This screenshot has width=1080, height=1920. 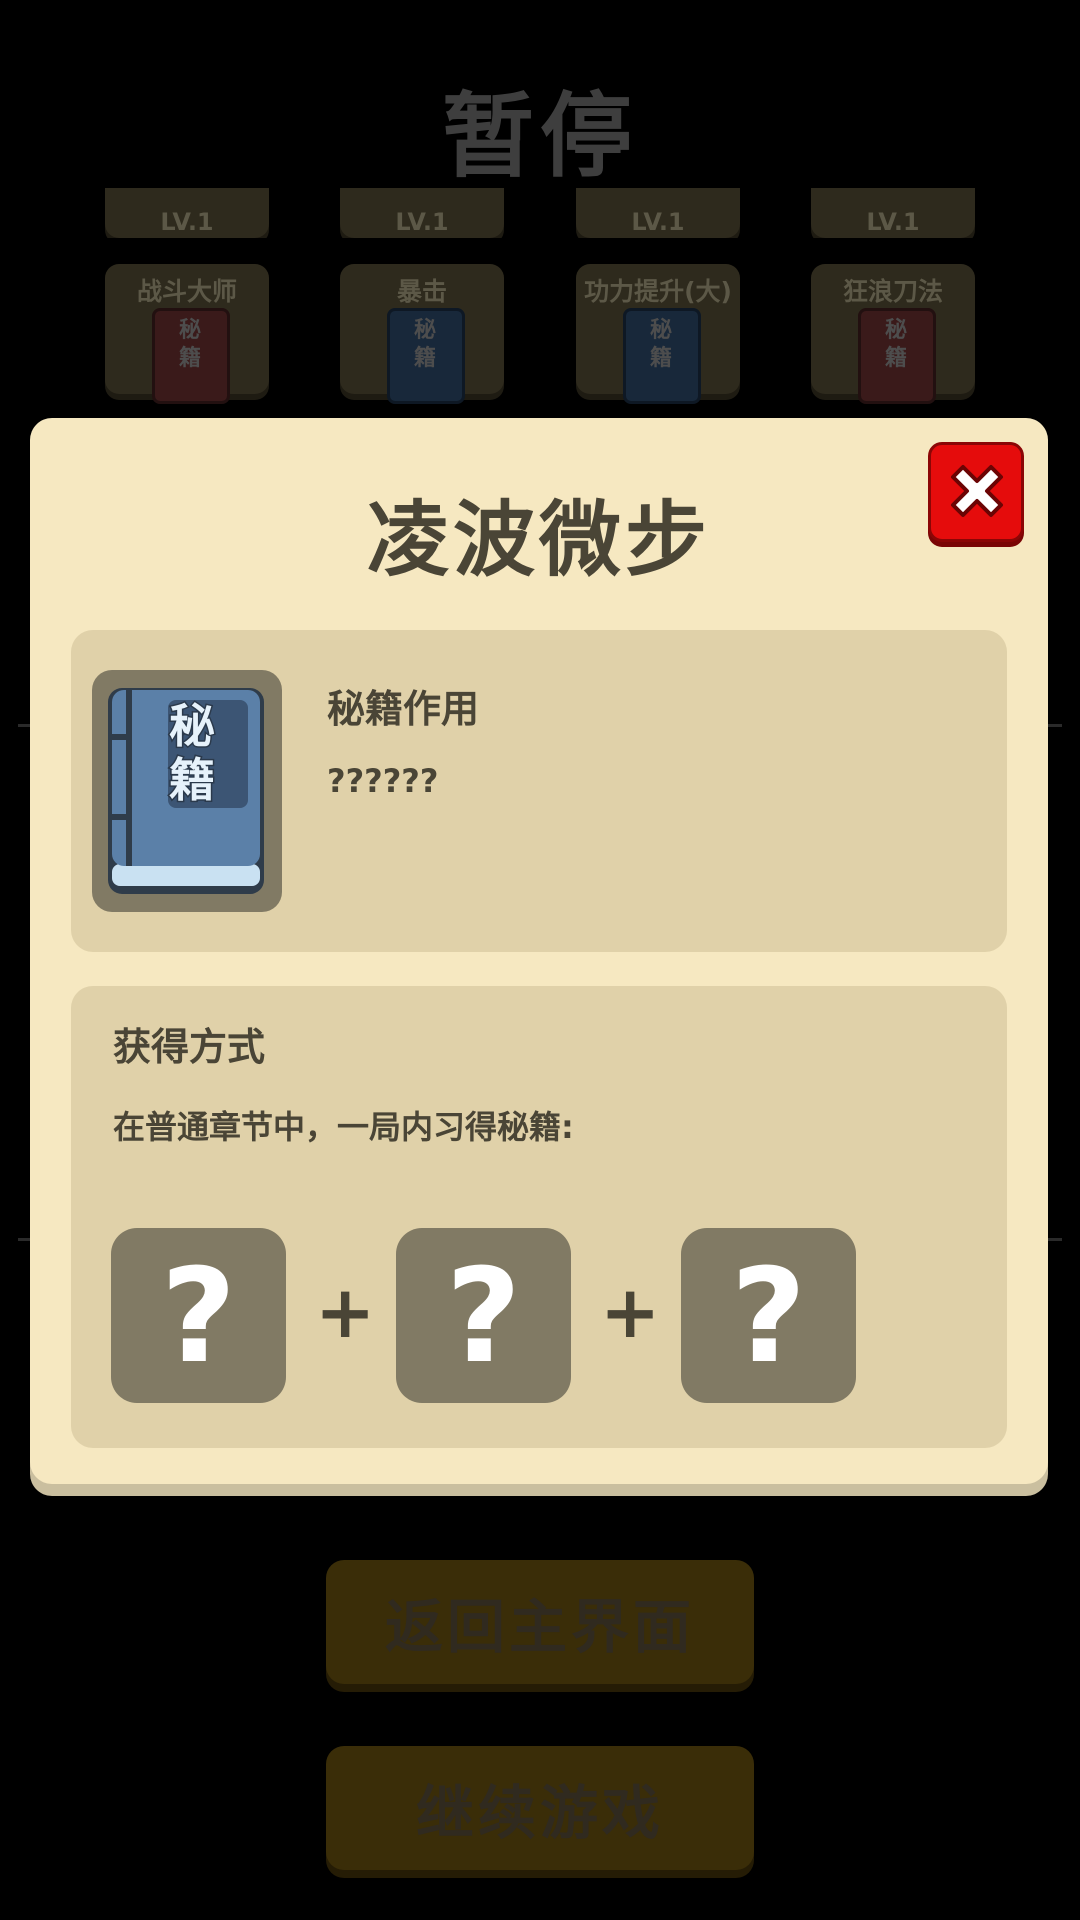 I want to click on skill-name: 功力提升(大), so click(x=658, y=291).